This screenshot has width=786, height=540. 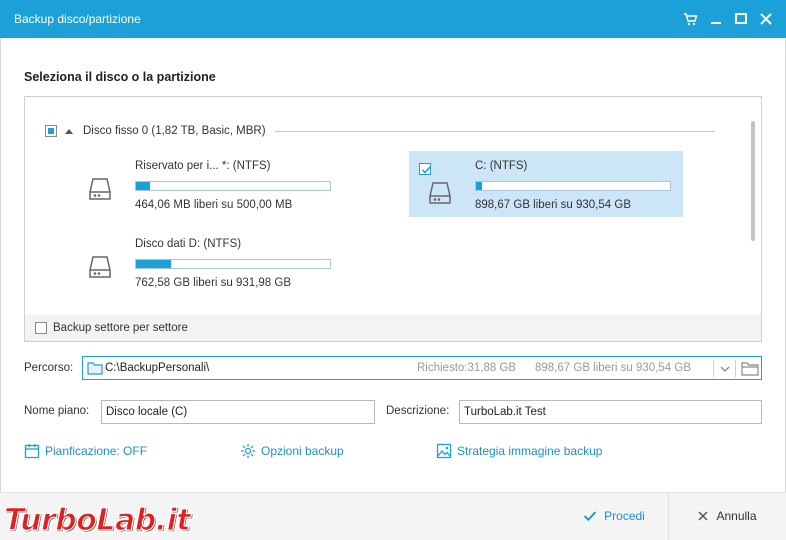 What do you see at coordinates (238, 412) in the screenshot?
I see `plan-name-input: Disco locale (C)` at bounding box center [238, 412].